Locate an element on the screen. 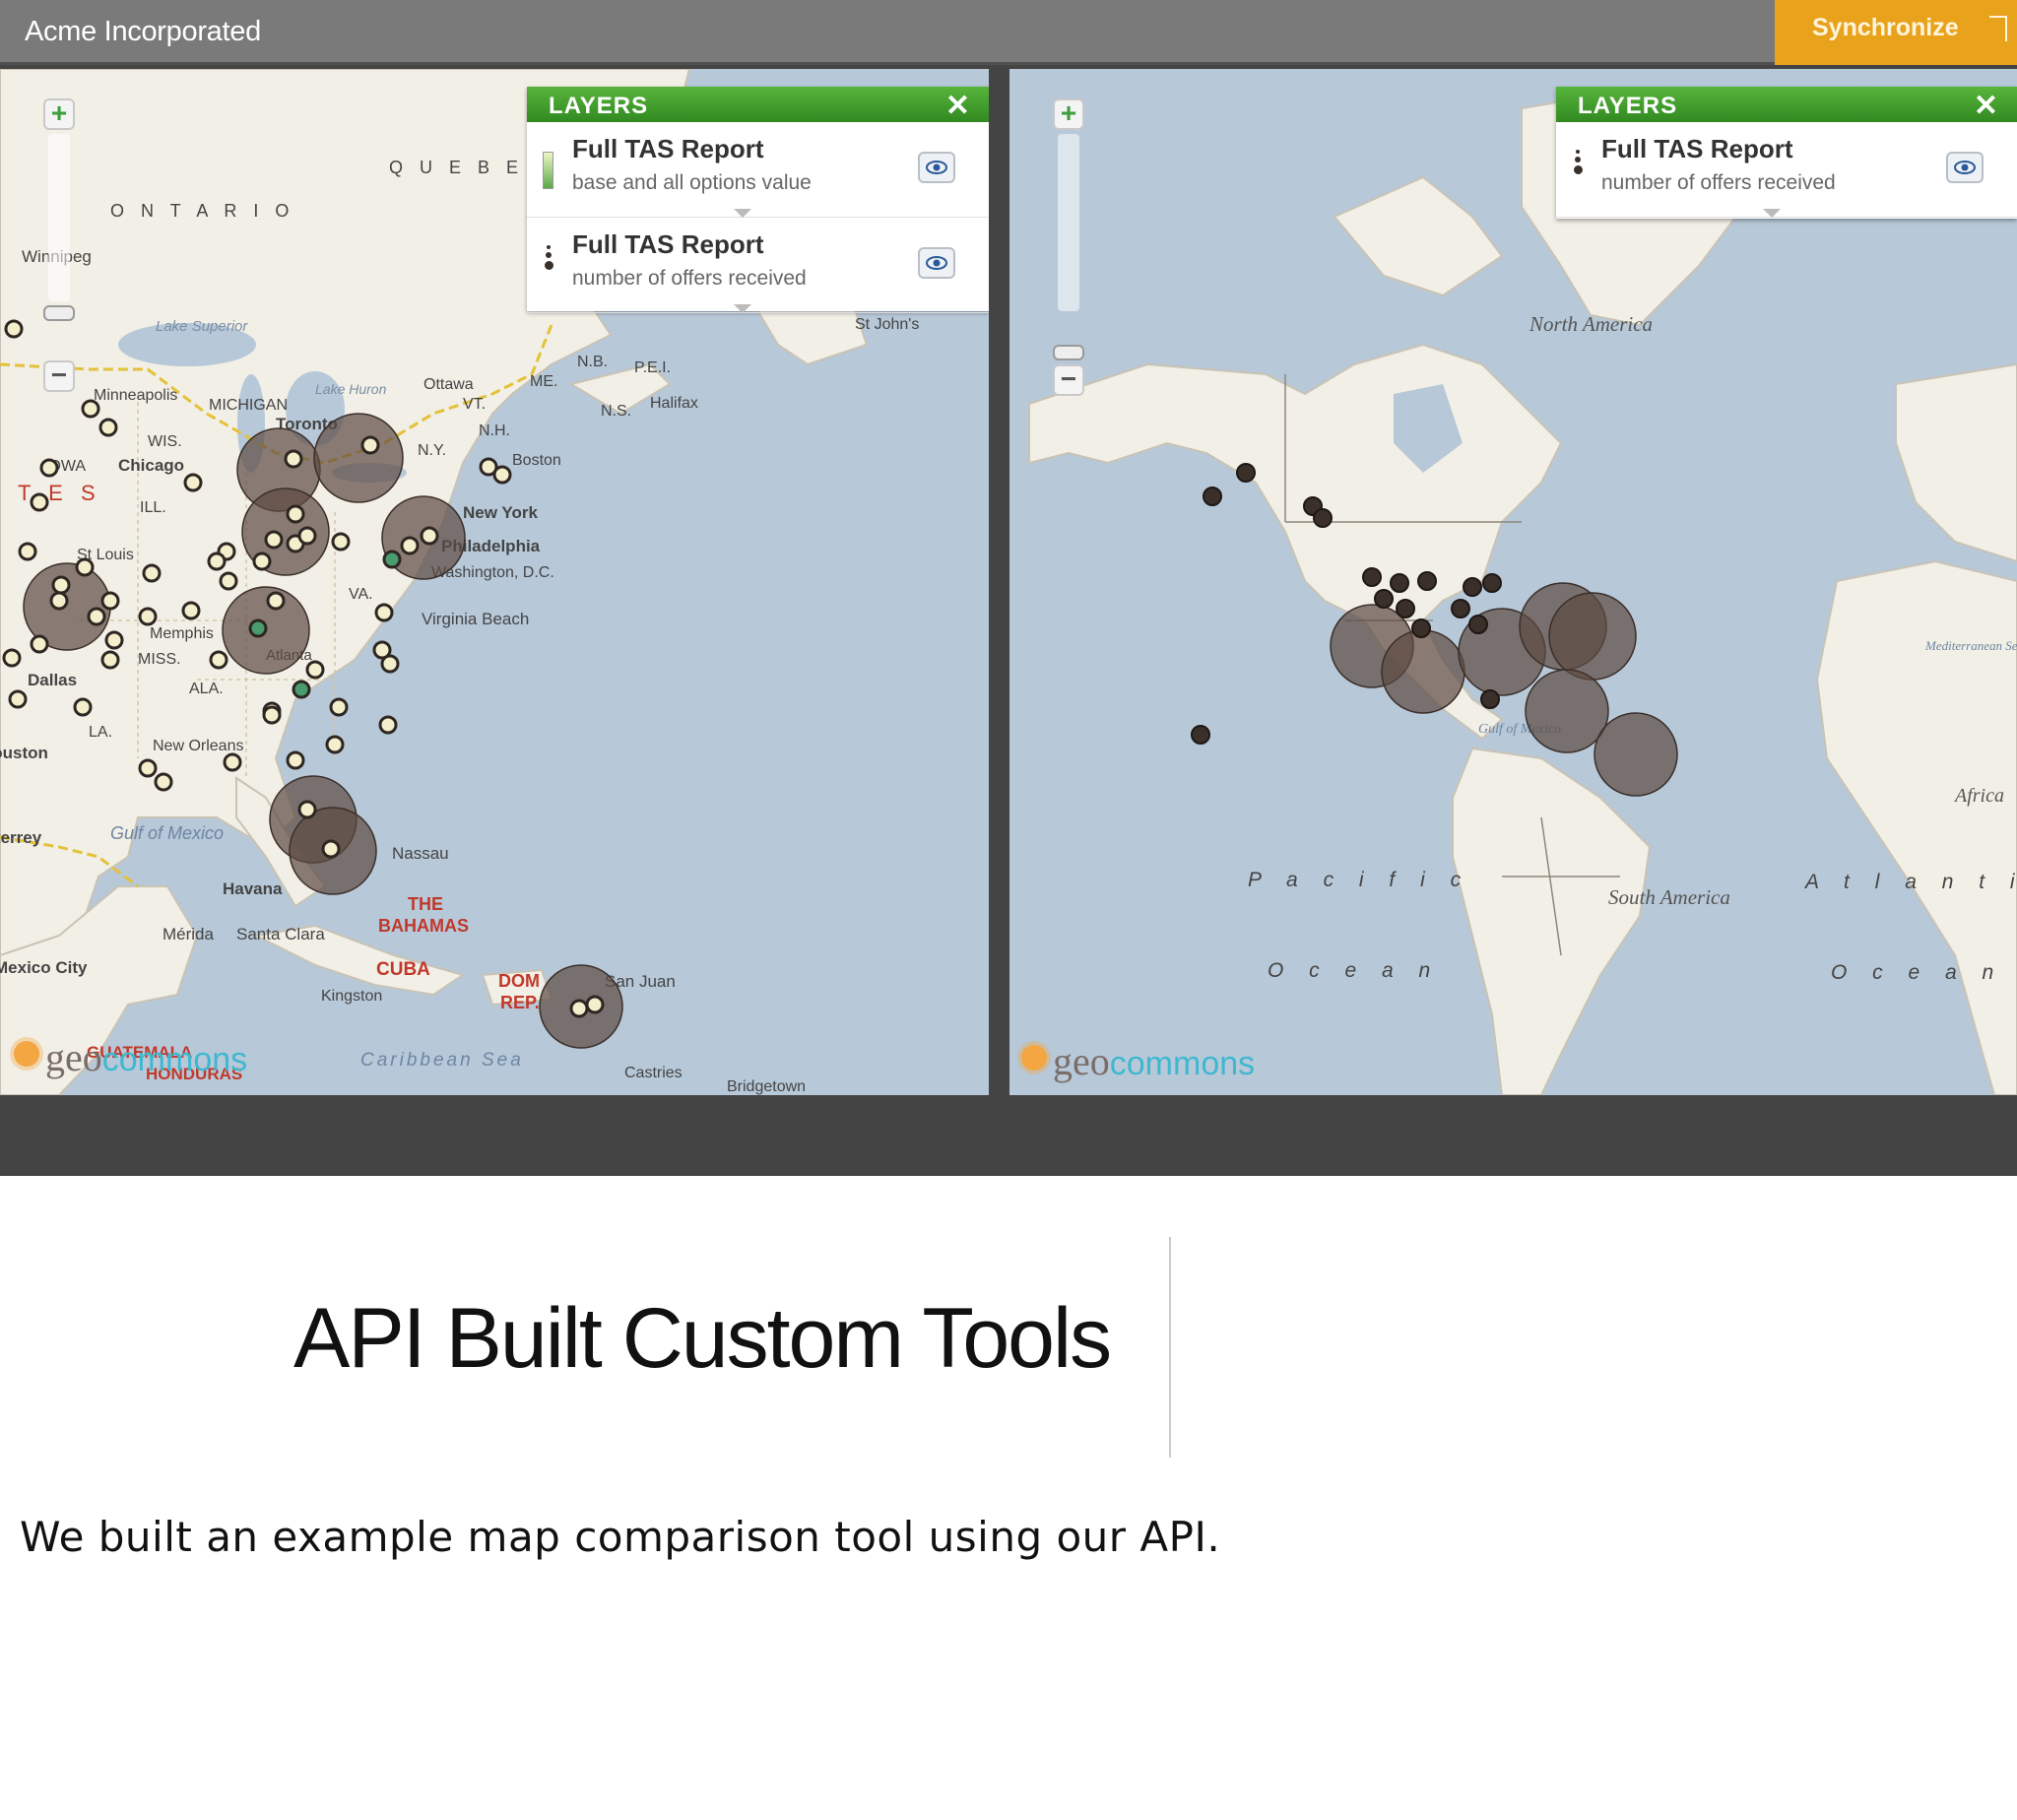  layer-title: Full TAS Report is located at coordinates (668, 244).